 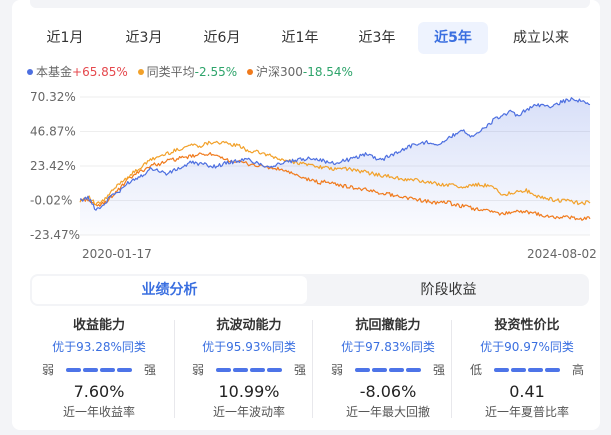 I want to click on legend-csi300-value: -18.54%, so click(x=327, y=72).